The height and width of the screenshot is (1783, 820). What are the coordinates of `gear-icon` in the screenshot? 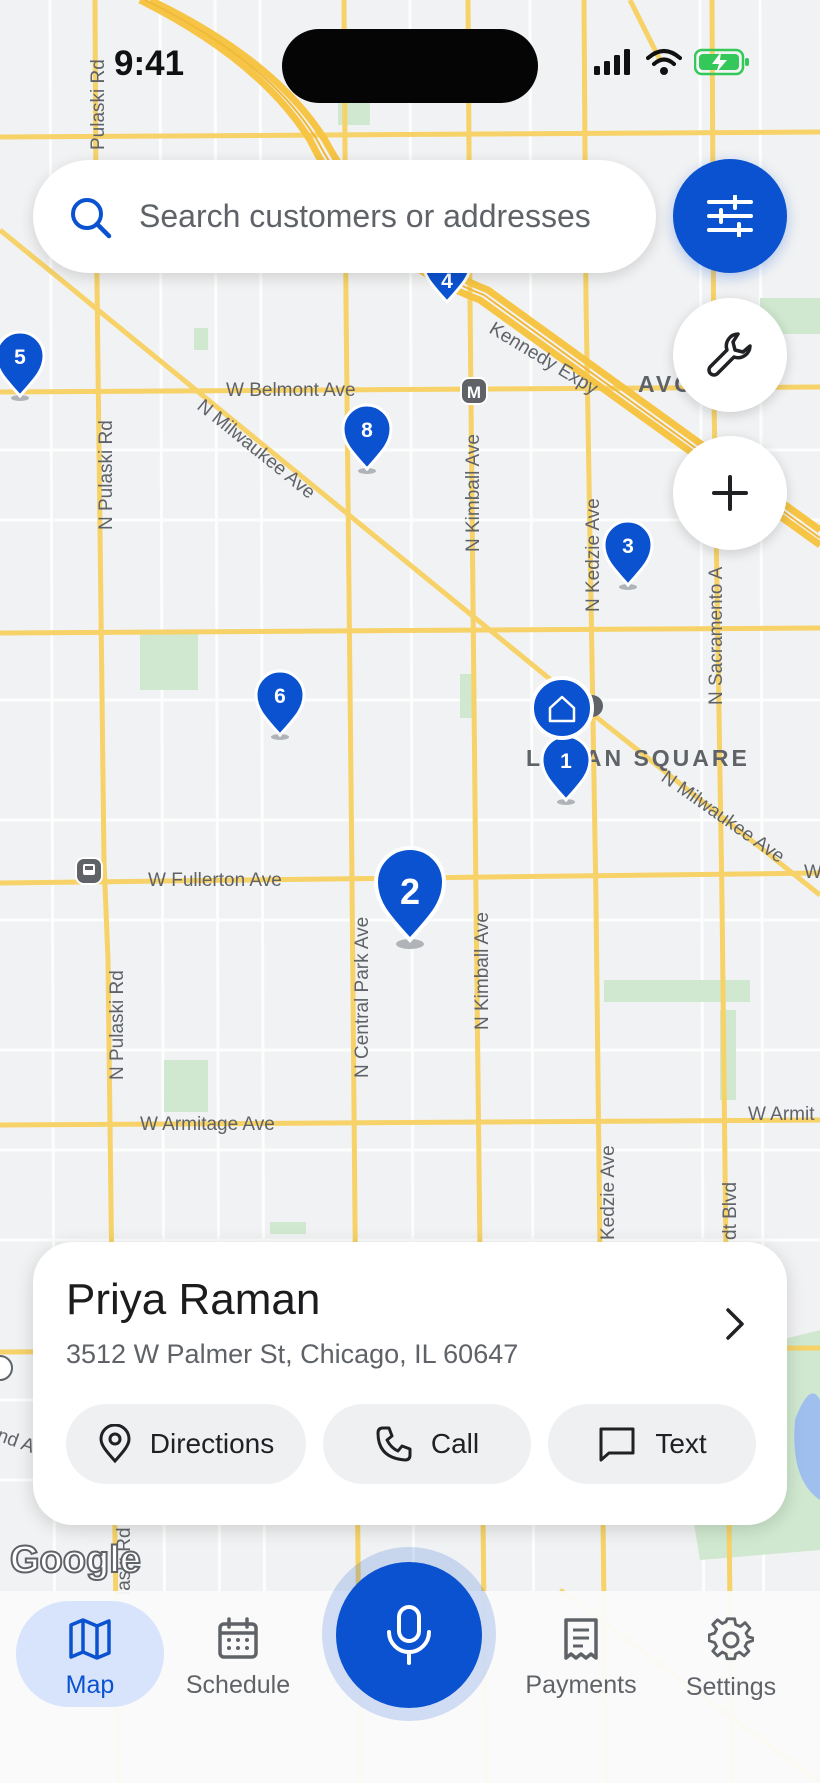 It's located at (731, 1639).